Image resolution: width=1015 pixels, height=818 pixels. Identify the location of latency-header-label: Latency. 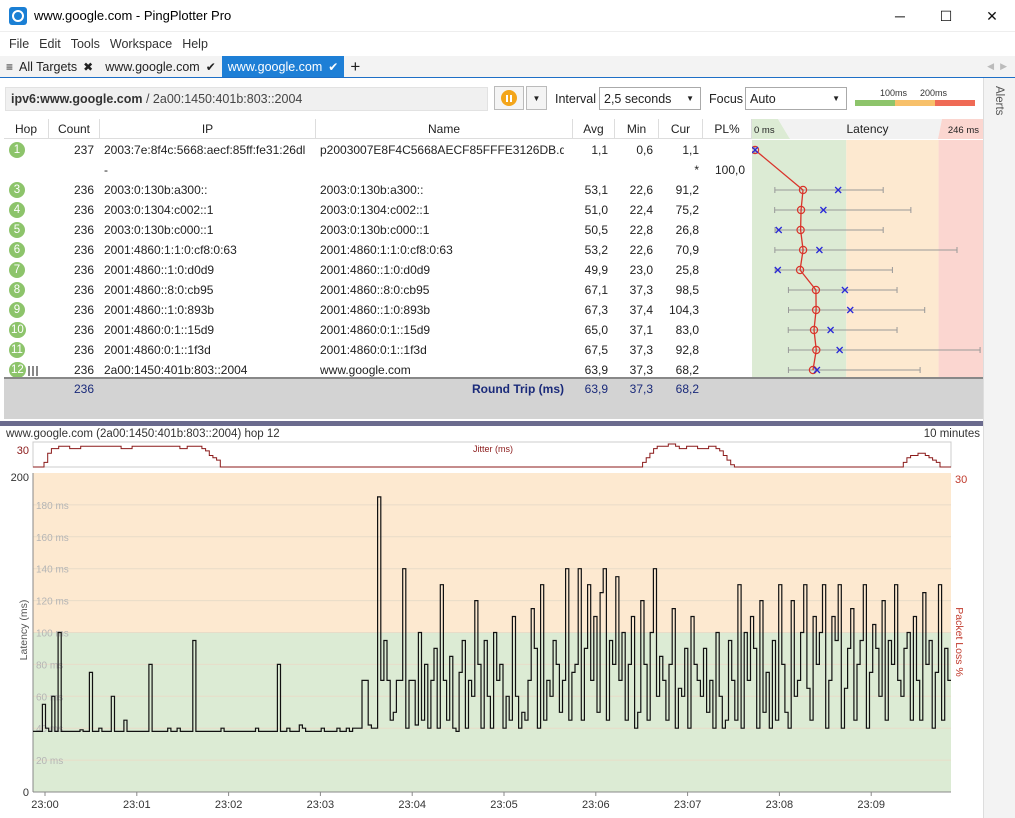
(867, 129).